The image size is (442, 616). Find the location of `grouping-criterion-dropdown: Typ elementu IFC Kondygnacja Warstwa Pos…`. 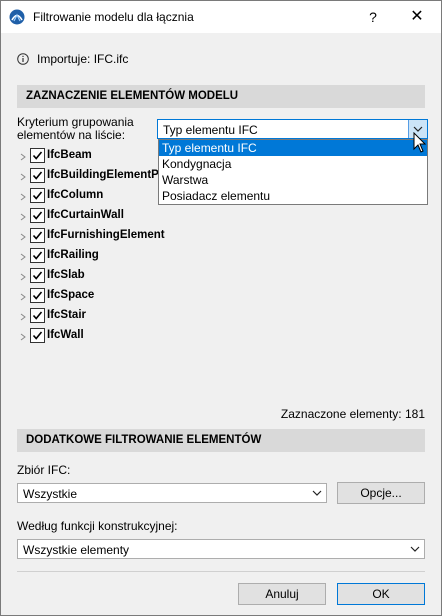

grouping-criterion-dropdown: Typ elementu IFC Kondygnacja Warstwa Pos… is located at coordinates (293, 172).